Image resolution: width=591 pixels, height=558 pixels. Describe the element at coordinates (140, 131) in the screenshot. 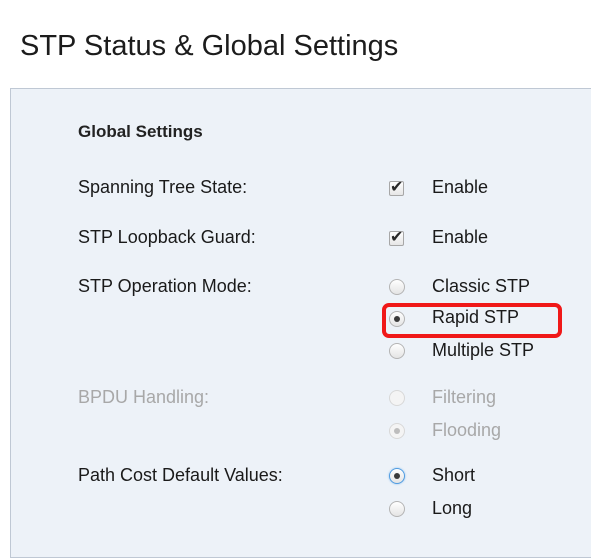

I see `section-title-global-settings: Global Settings` at that location.